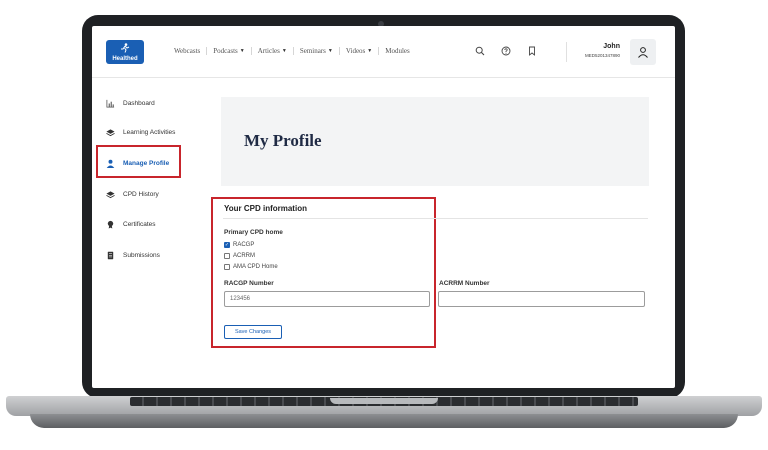 This screenshot has width=768, height=450. What do you see at coordinates (137, 163) in the screenshot?
I see `sidebar-item-manage-profile: Manage Profile` at bounding box center [137, 163].